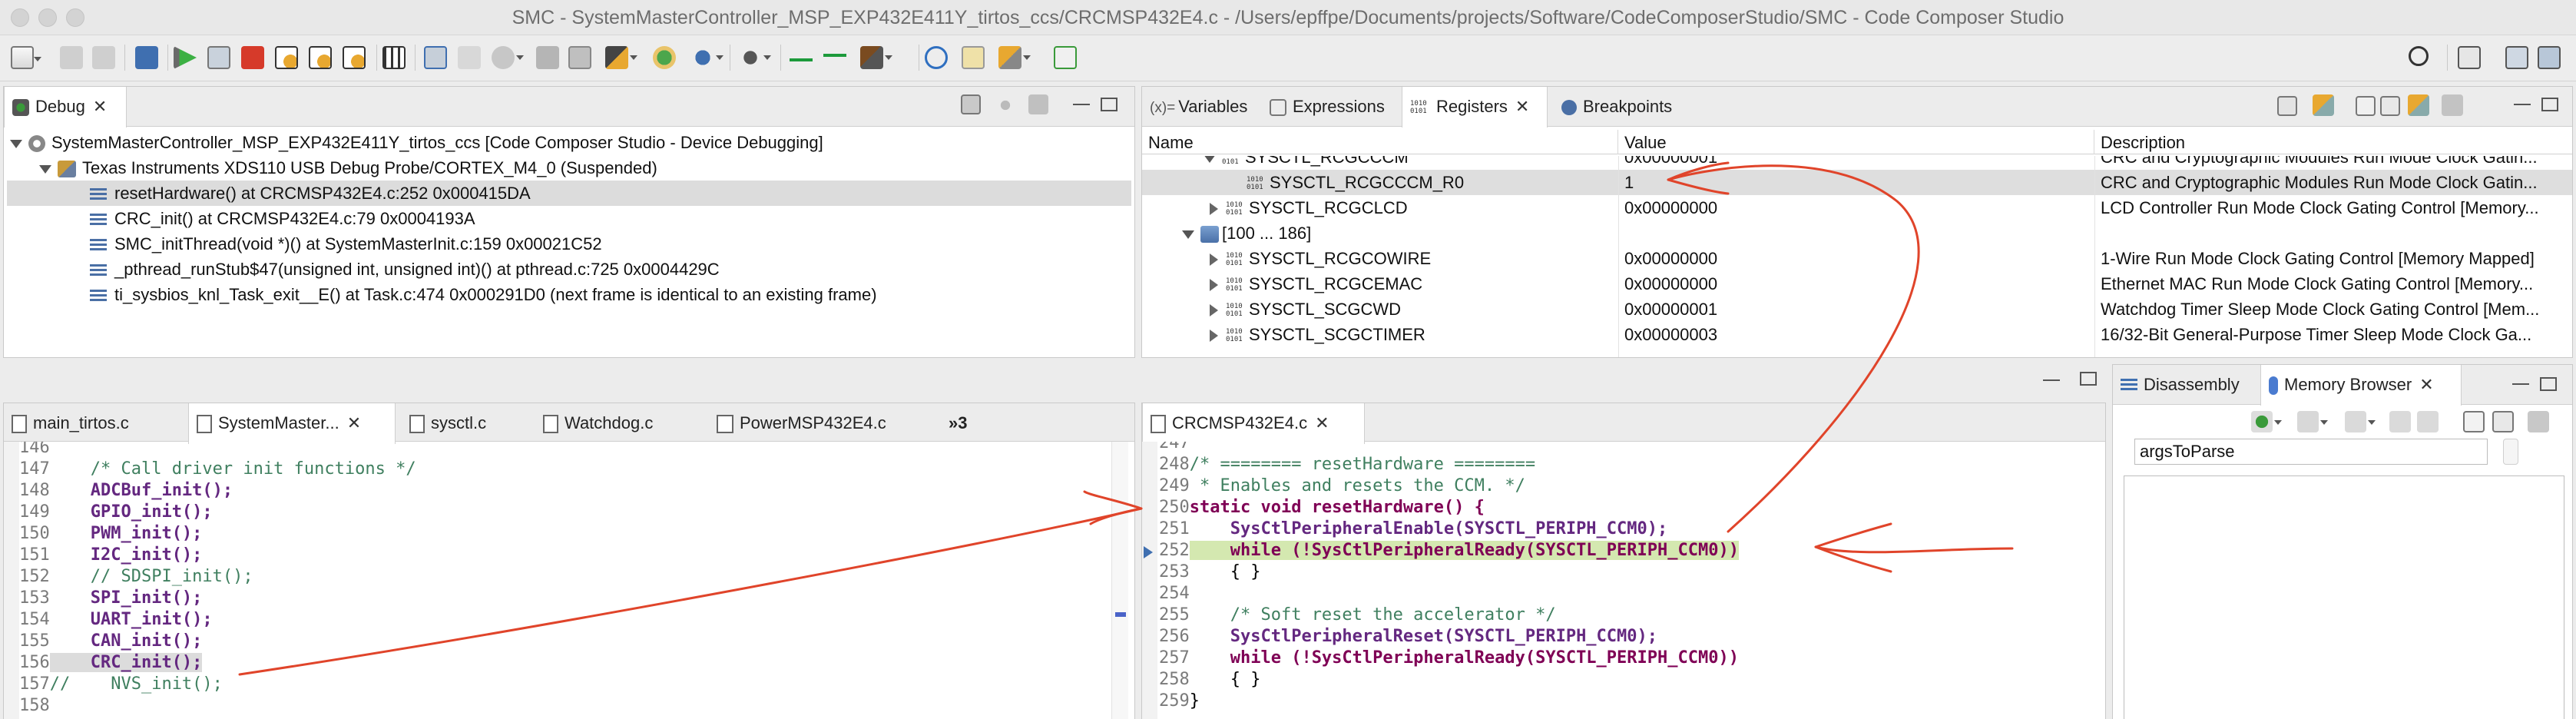 This screenshot has height=719, width=2576. I want to click on export-memory-icon, so click(2428, 421).